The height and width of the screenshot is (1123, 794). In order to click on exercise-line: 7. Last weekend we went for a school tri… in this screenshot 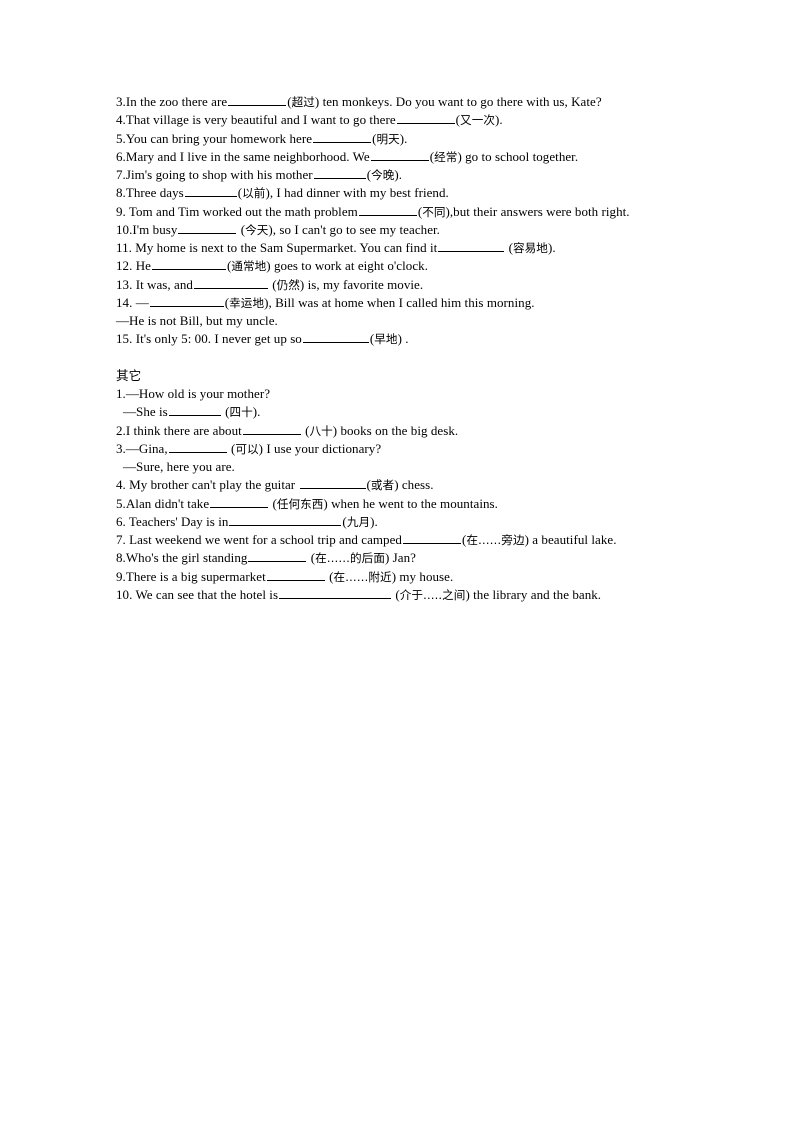, I will do `click(416, 540)`.